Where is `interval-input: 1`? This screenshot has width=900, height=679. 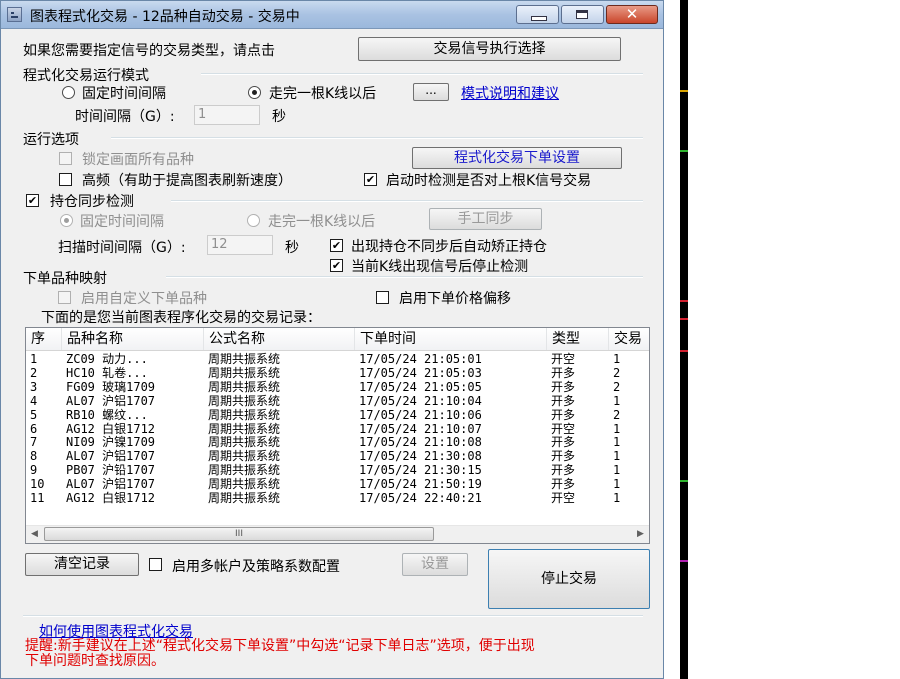 interval-input: 1 is located at coordinates (227, 115).